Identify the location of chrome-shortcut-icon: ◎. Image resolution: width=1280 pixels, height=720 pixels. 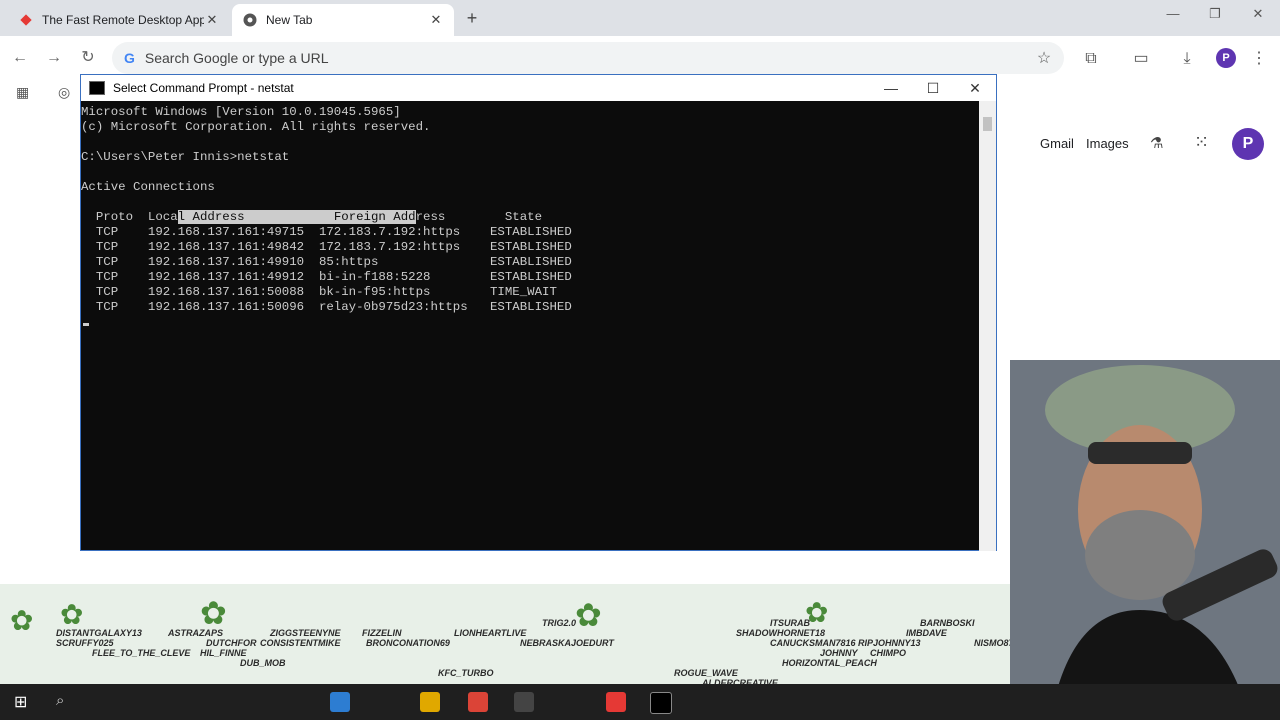
(64, 92).